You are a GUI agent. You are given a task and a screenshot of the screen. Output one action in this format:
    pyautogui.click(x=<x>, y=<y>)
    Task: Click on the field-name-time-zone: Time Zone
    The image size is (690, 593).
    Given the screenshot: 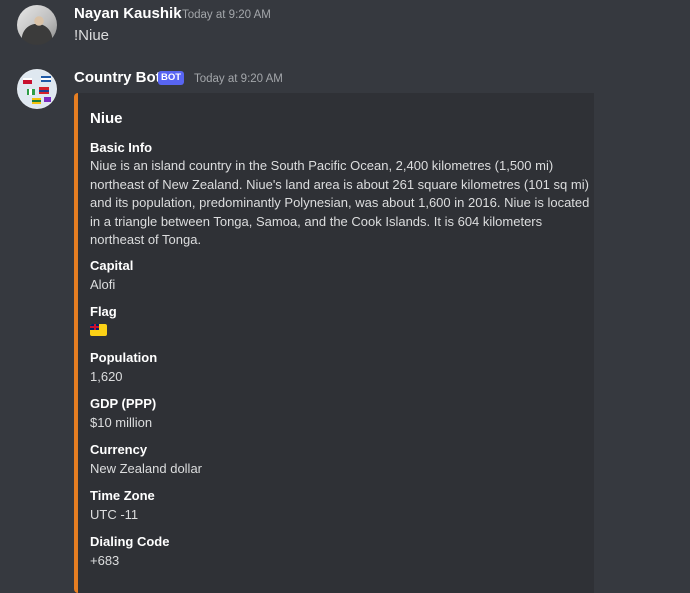 What is the action you would take?
    pyautogui.click(x=122, y=495)
    